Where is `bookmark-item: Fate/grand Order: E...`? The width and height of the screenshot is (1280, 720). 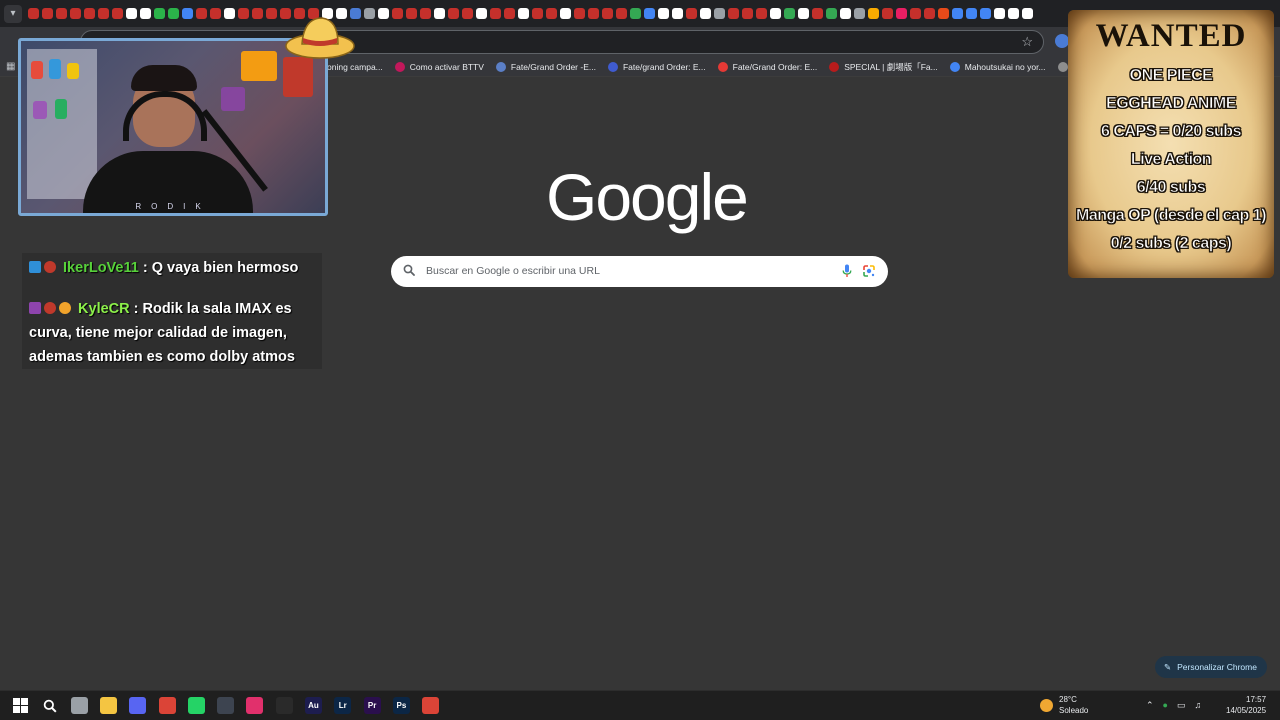 bookmark-item: Fate/grand Order: E... is located at coordinates (656, 67).